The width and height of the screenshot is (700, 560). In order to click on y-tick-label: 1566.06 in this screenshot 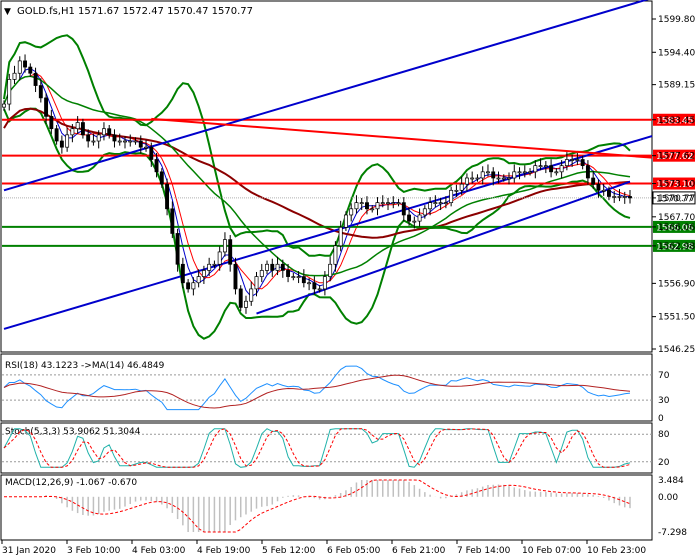, I will do `click(676, 228)`.